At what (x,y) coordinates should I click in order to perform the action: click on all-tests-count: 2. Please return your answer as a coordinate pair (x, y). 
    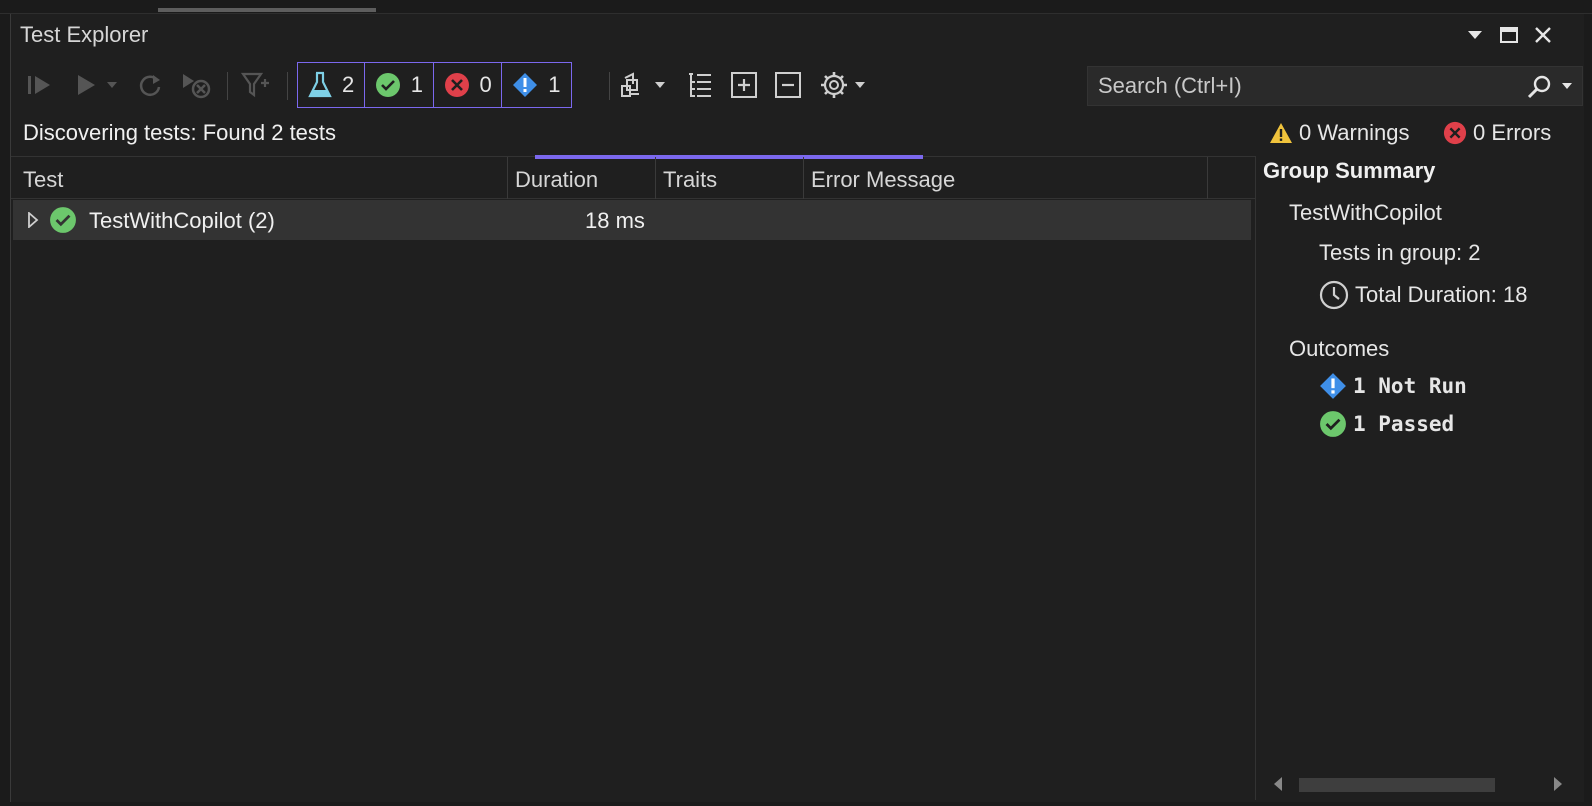
    Looking at the image, I should click on (348, 84).